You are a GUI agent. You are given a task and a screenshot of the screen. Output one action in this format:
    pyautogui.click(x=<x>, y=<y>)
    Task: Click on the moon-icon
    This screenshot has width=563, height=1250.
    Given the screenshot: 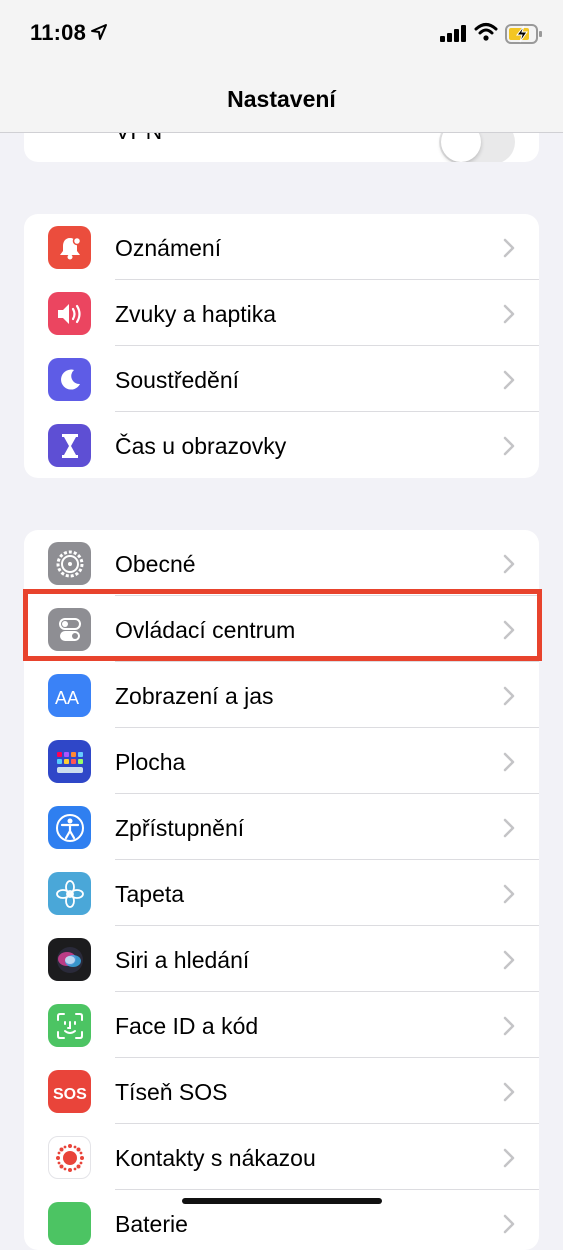 What is the action you would take?
    pyautogui.click(x=69, y=379)
    